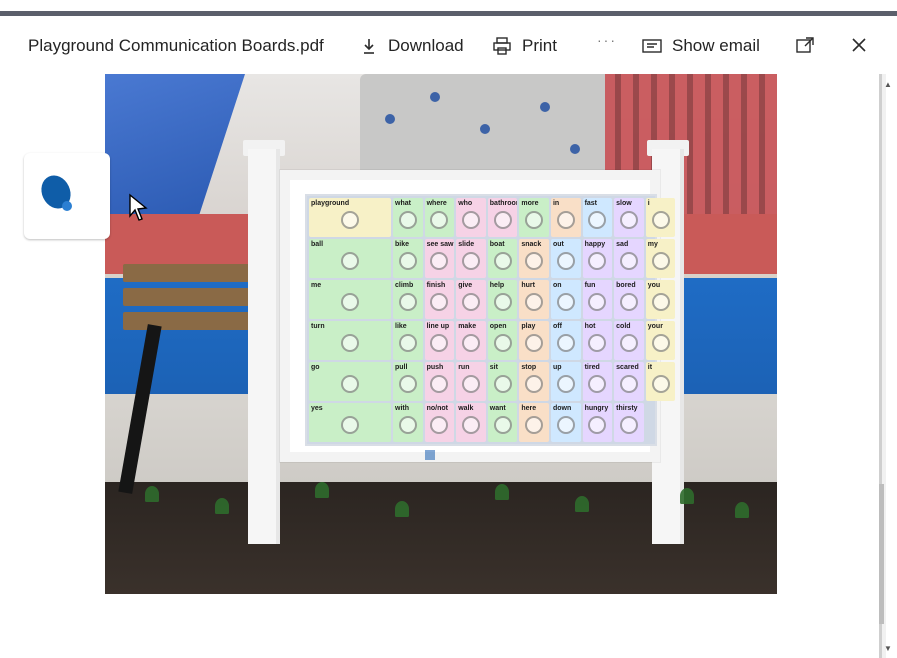  I want to click on board-cell: bored, so click(629, 299).